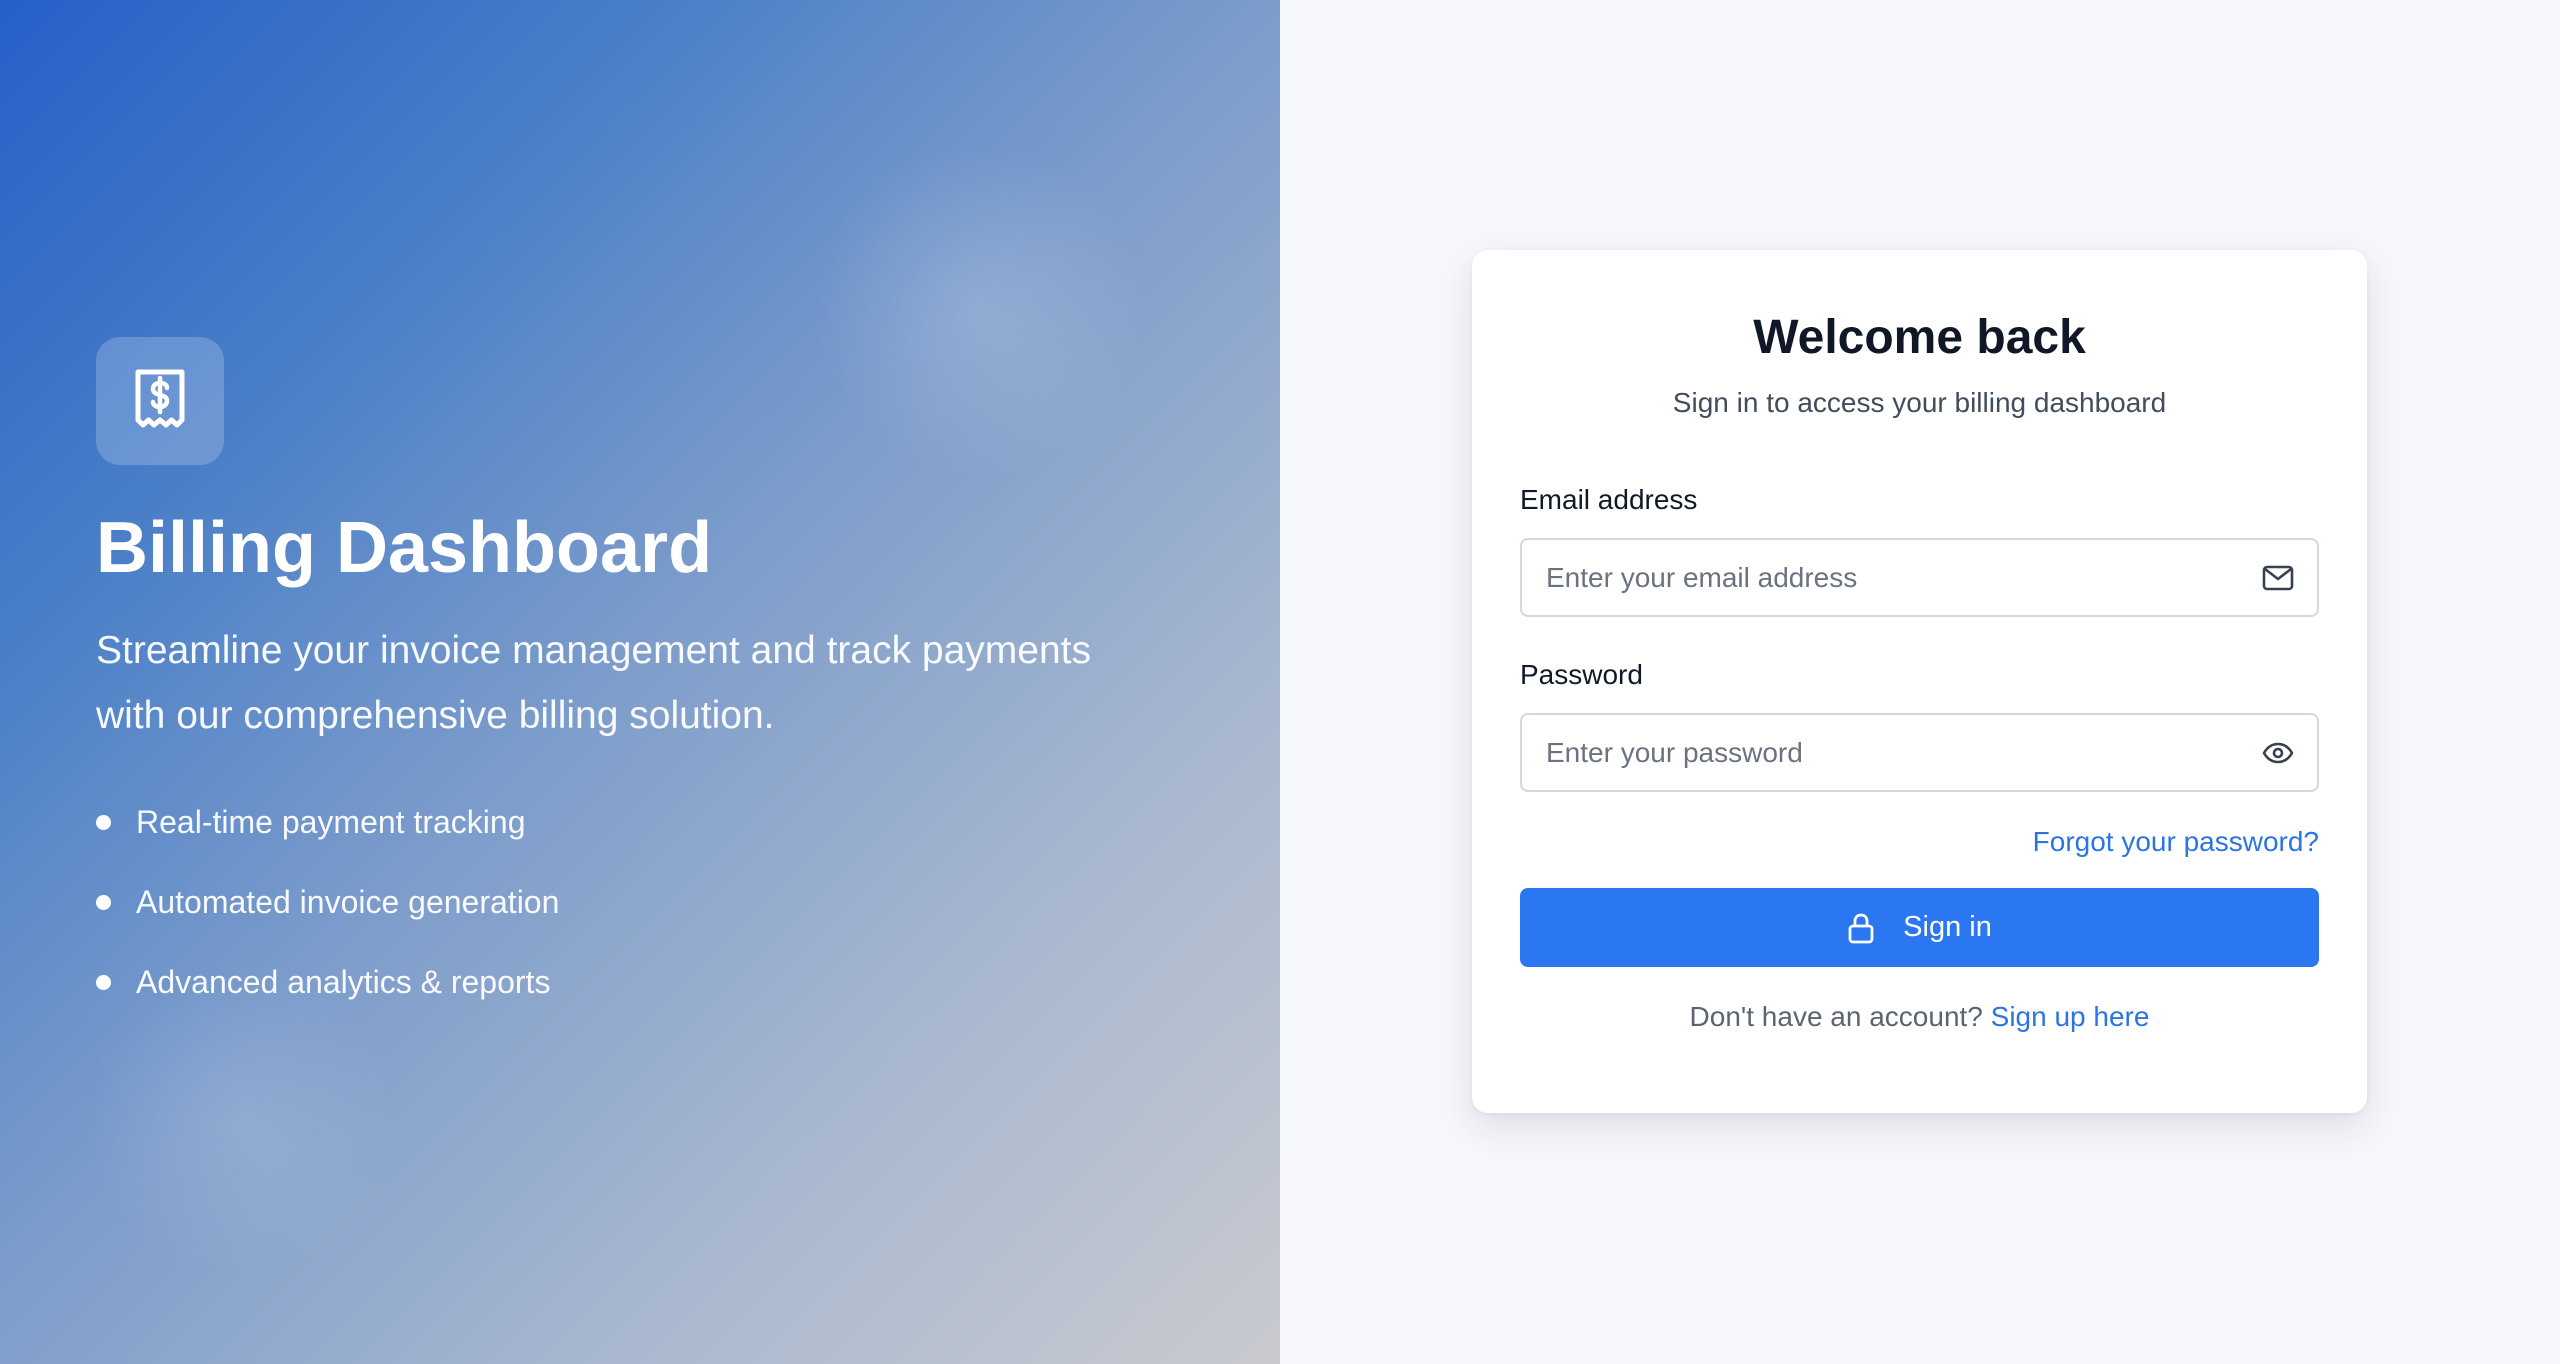  I want to click on email-input, so click(1919, 577).